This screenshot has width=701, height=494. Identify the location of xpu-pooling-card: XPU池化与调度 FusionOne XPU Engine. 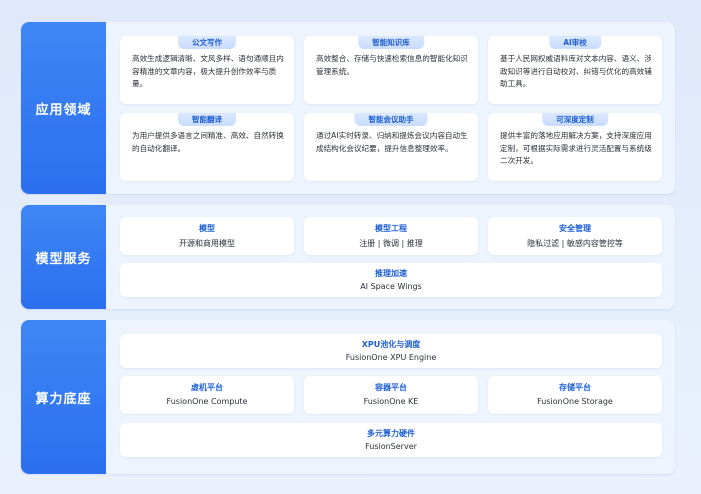
(391, 351).